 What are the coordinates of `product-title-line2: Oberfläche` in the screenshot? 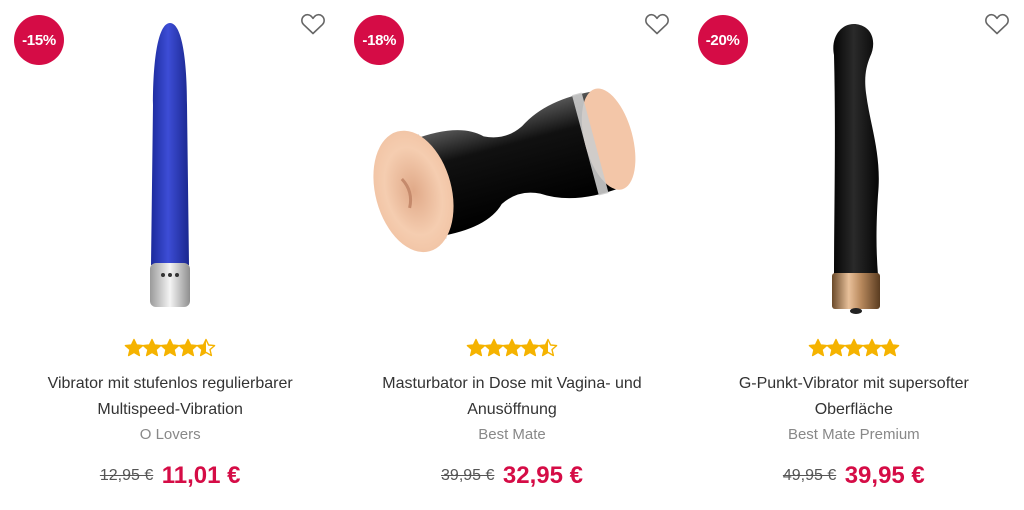 It's located at (853, 409).